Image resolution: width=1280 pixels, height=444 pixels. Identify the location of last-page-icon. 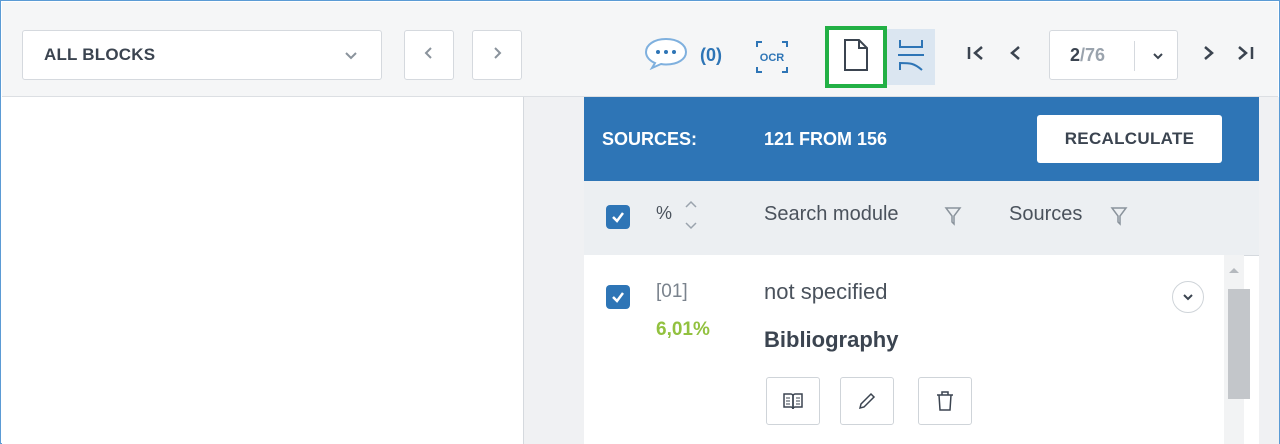
(1245, 55).